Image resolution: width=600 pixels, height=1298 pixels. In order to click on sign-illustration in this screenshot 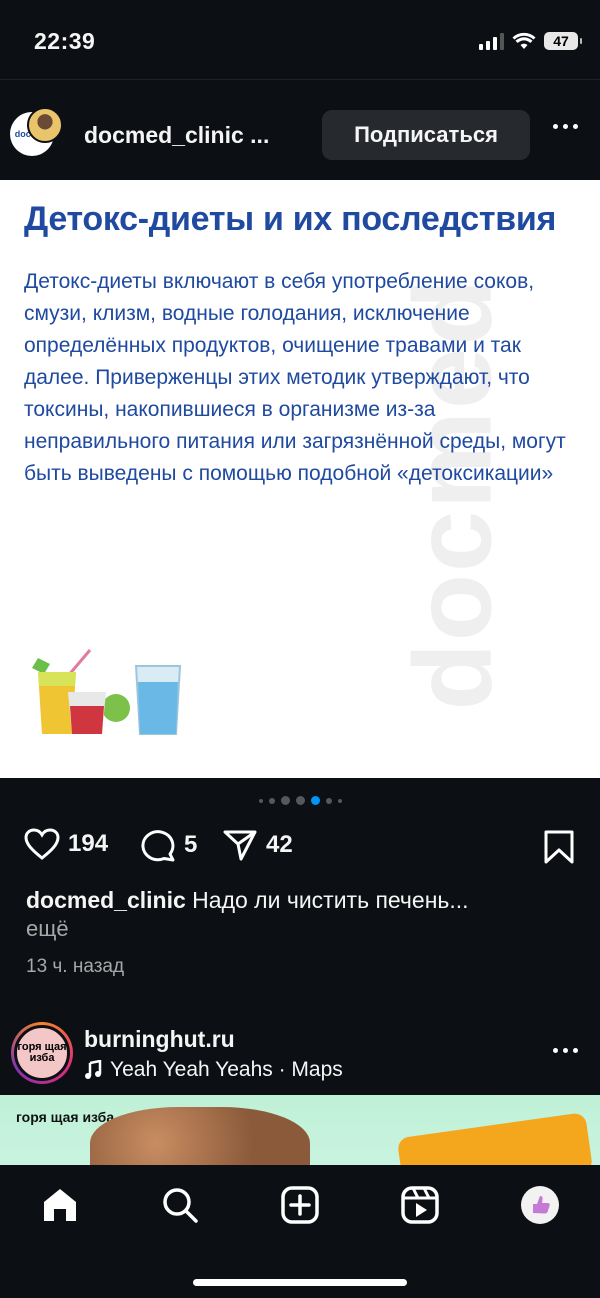, I will do `click(495, 1138)`.